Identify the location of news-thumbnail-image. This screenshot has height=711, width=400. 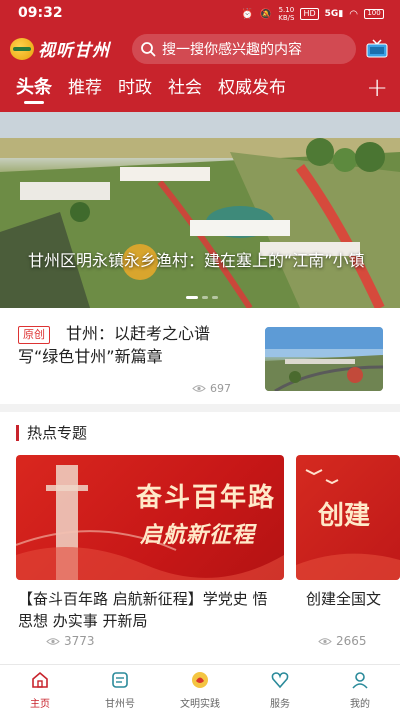
(324, 359).